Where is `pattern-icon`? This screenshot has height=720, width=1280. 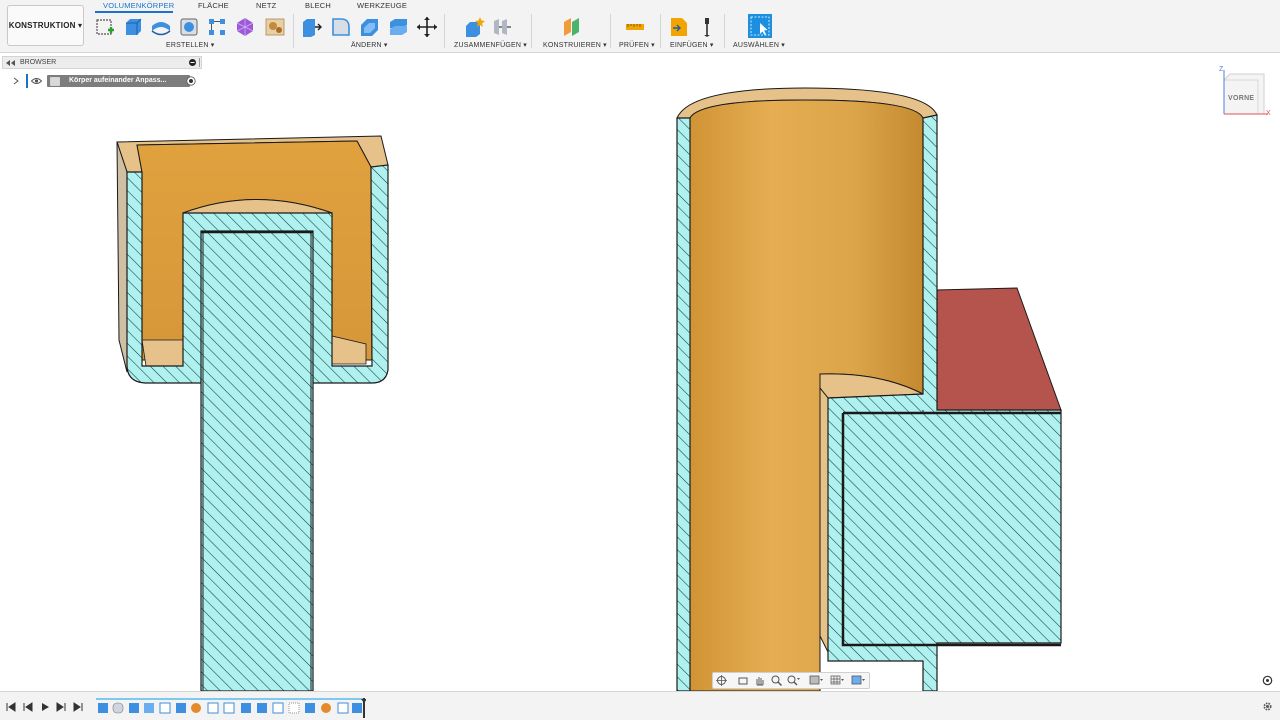
pattern-icon is located at coordinates (217, 27).